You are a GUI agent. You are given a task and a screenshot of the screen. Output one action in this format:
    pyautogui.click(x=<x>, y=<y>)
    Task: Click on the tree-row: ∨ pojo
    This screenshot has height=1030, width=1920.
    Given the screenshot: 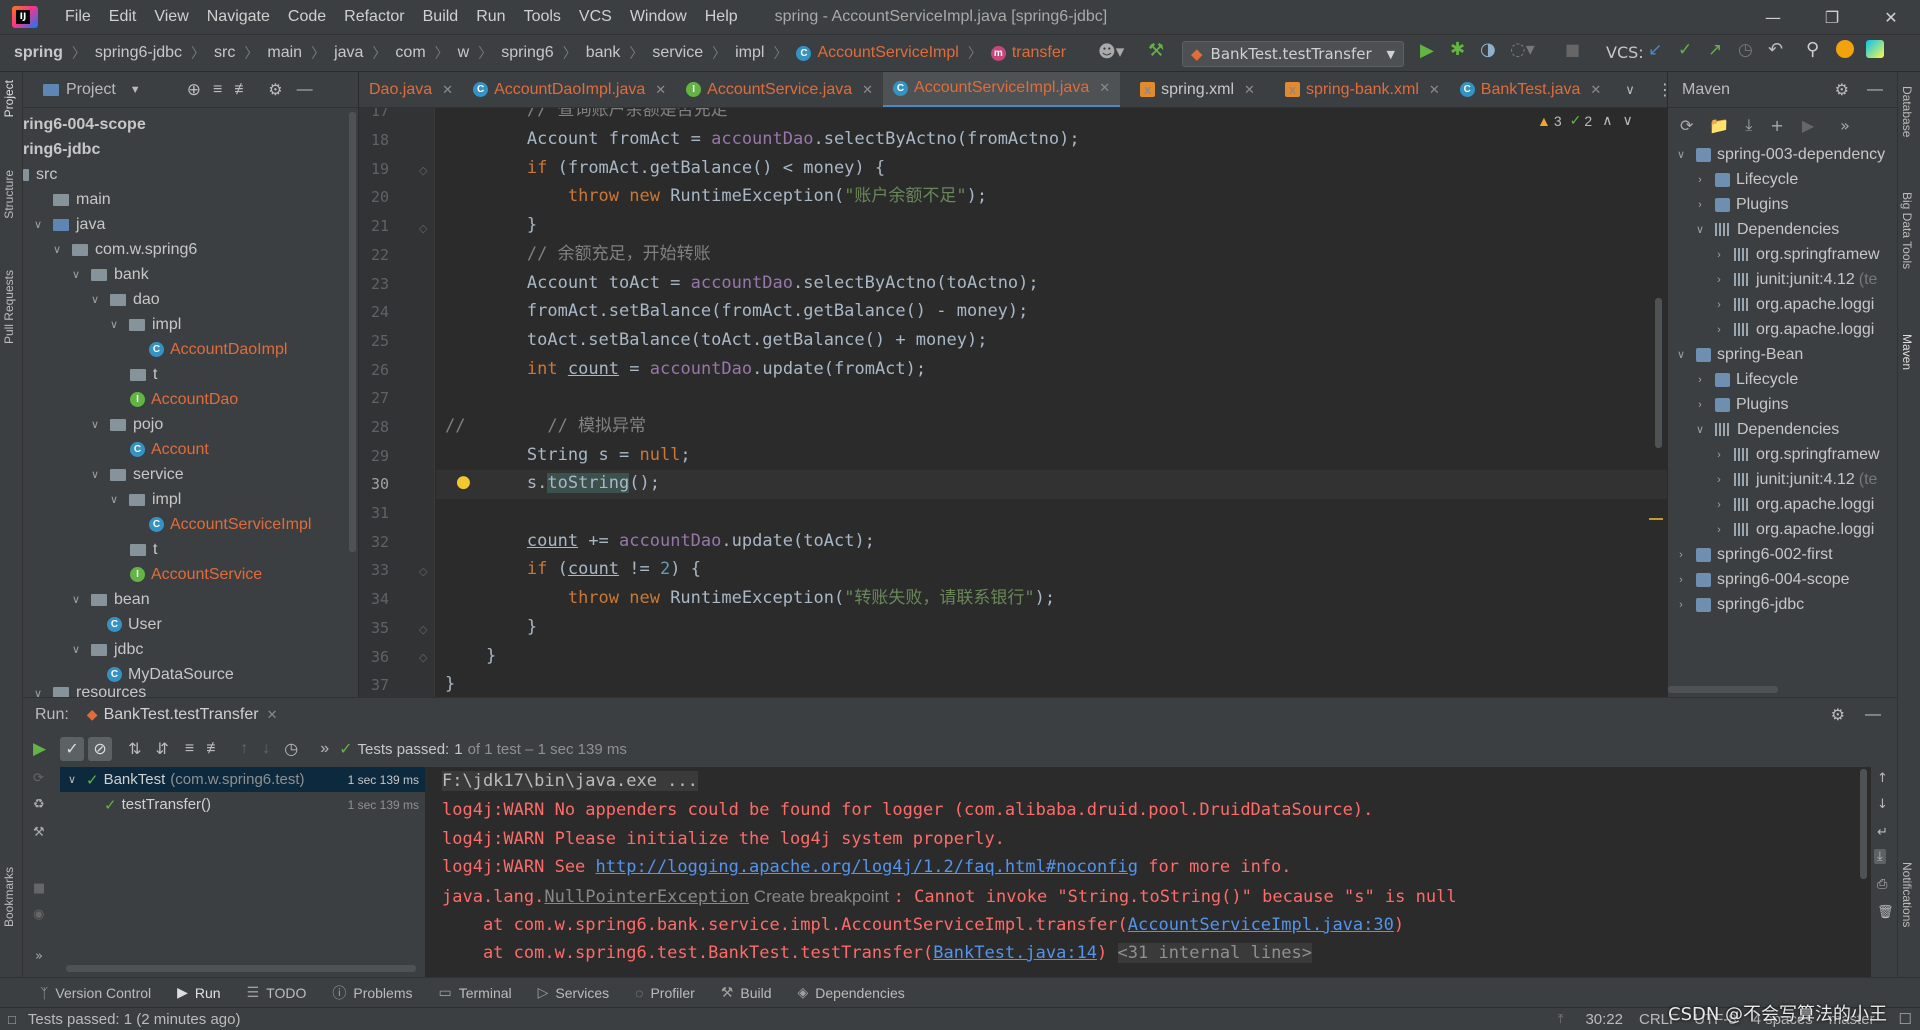 What is the action you would take?
    pyautogui.click(x=190, y=424)
    